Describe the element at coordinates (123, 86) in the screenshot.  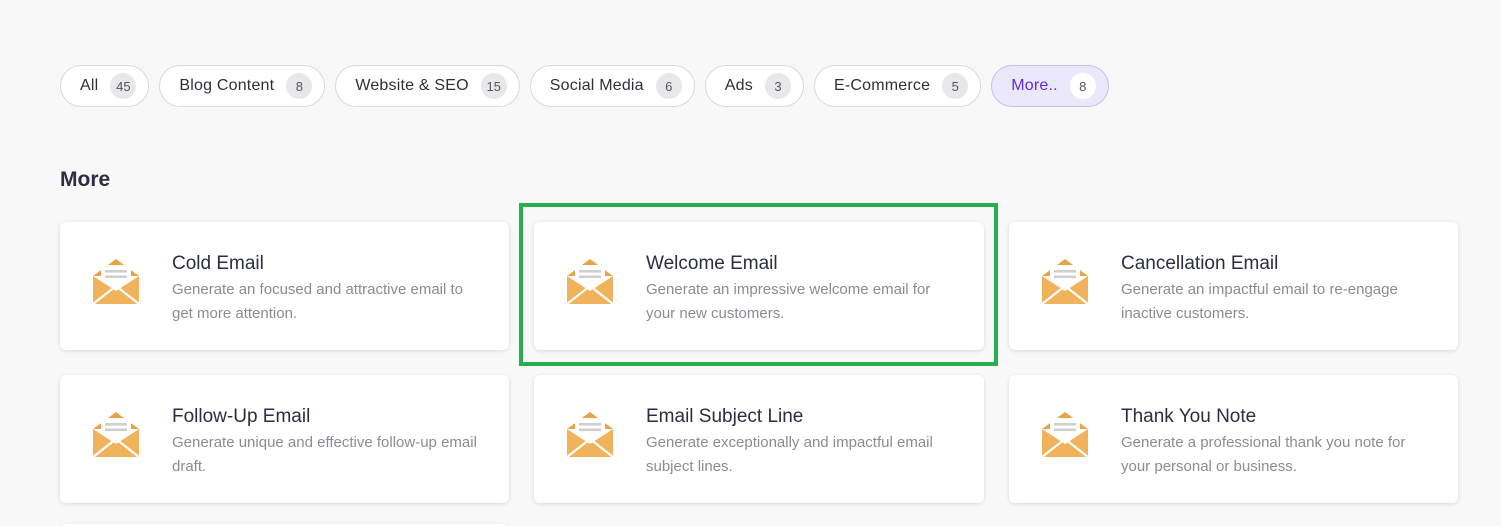
I see `filter-chip-count: 45` at that location.